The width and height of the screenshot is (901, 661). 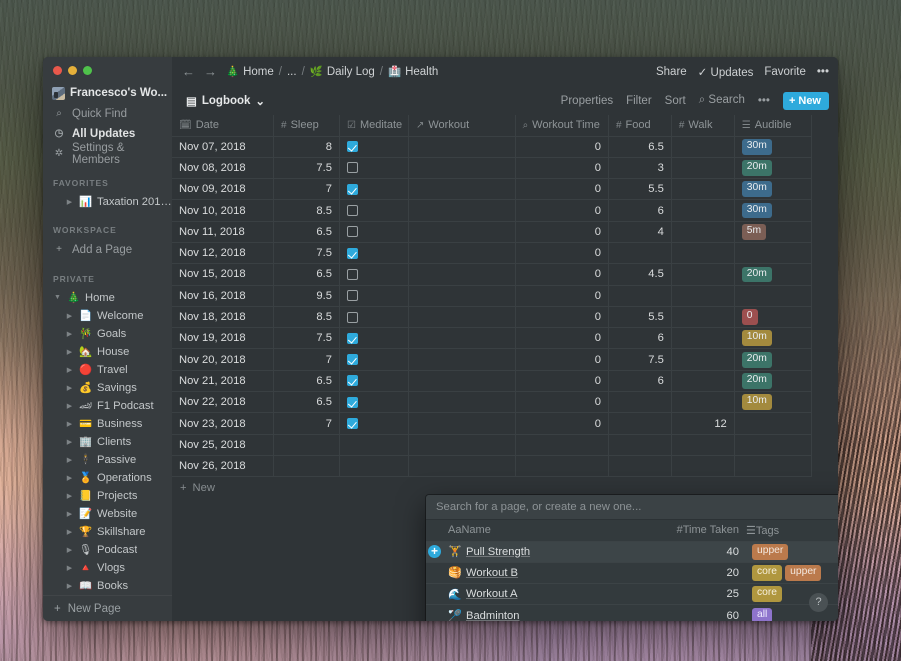 I want to click on close-window-button, so click(x=57, y=70).